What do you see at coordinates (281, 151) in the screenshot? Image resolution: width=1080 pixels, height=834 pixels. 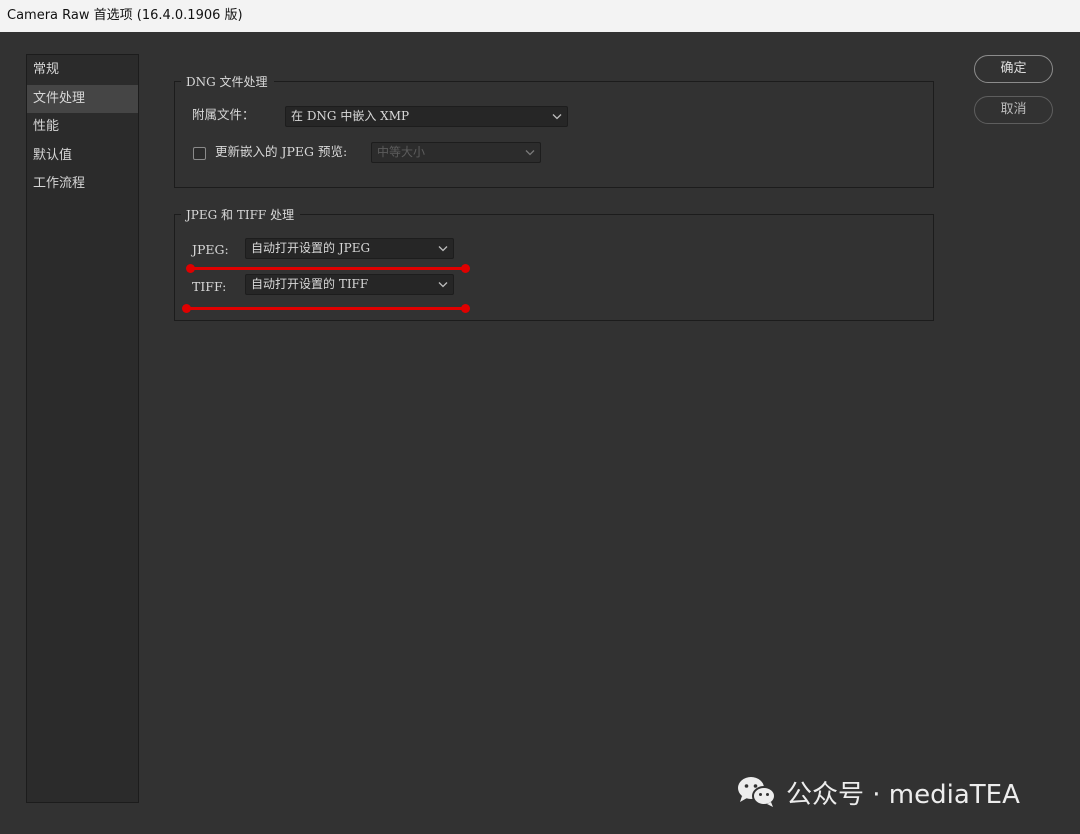 I see `update-jpeg-label: 更新嵌入的 JPEG 预览:` at bounding box center [281, 151].